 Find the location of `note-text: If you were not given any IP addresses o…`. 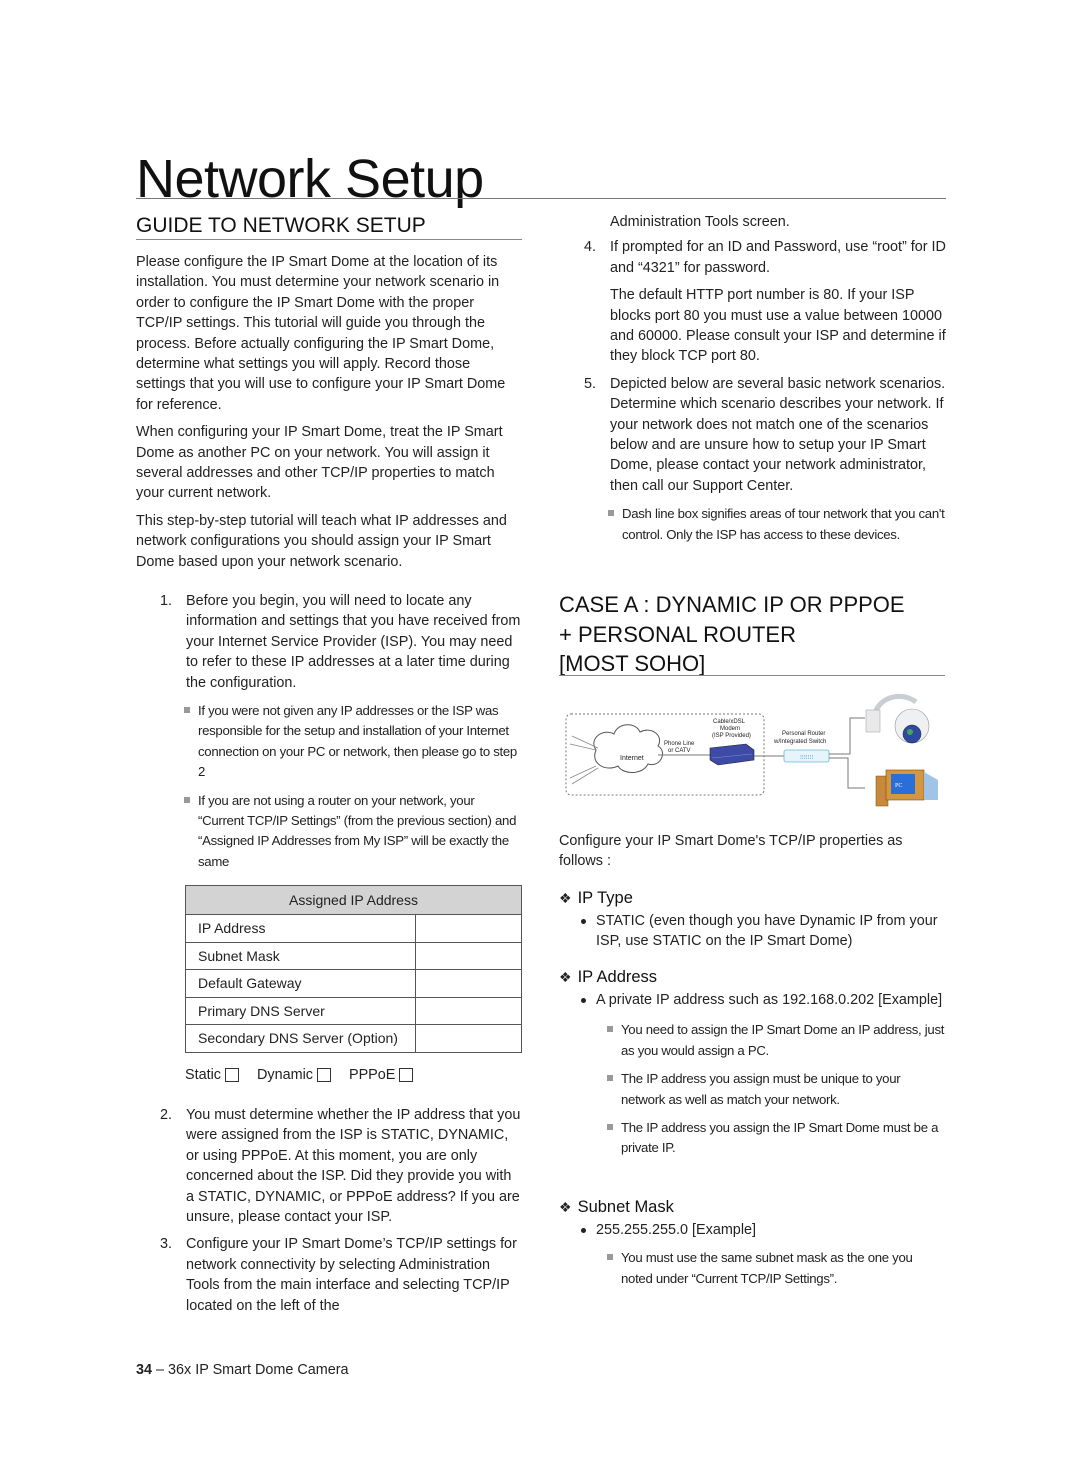

note-text: If you were not given any IP addresses o… is located at coordinates (357, 741).